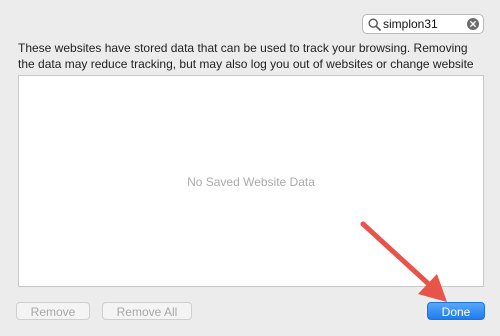 The image size is (500, 336). I want to click on clear-search-icon, so click(473, 24).